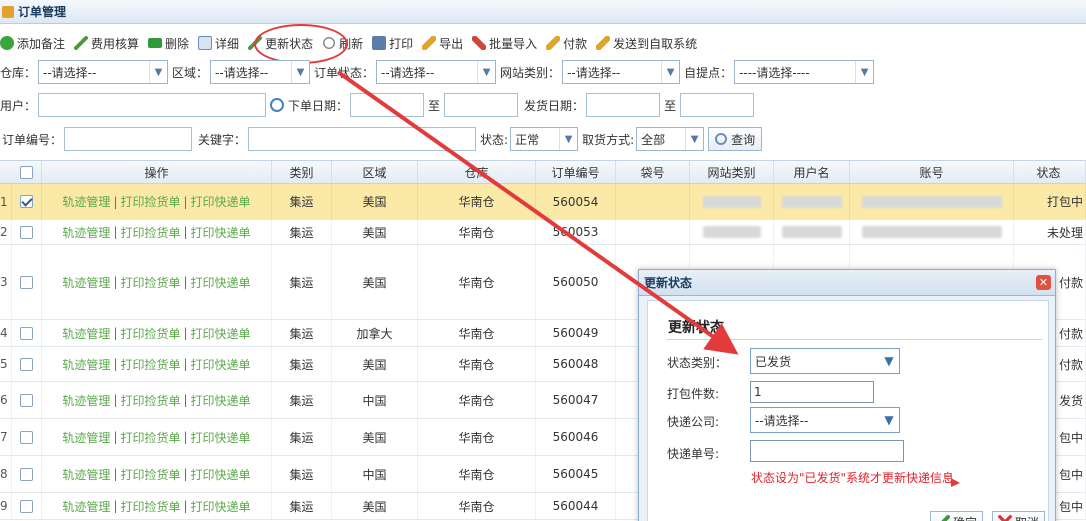 The width and height of the screenshot is (1086, 521). I want to click on pickup-method-select: 全部 ▼, so click(670, 139).